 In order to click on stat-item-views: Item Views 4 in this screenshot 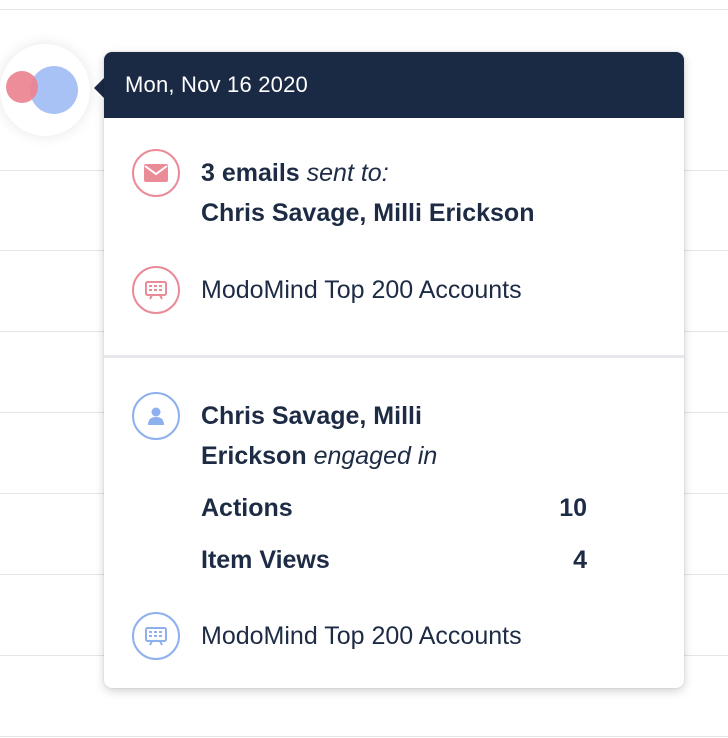, I will do `click(394, 560)`.